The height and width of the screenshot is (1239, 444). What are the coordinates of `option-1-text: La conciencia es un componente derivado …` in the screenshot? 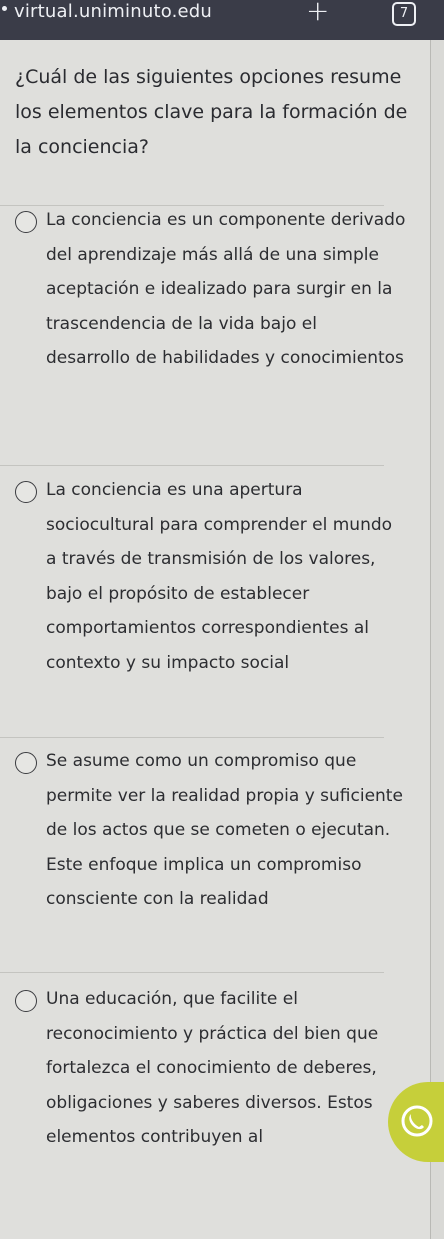 It's located at (226, 289).